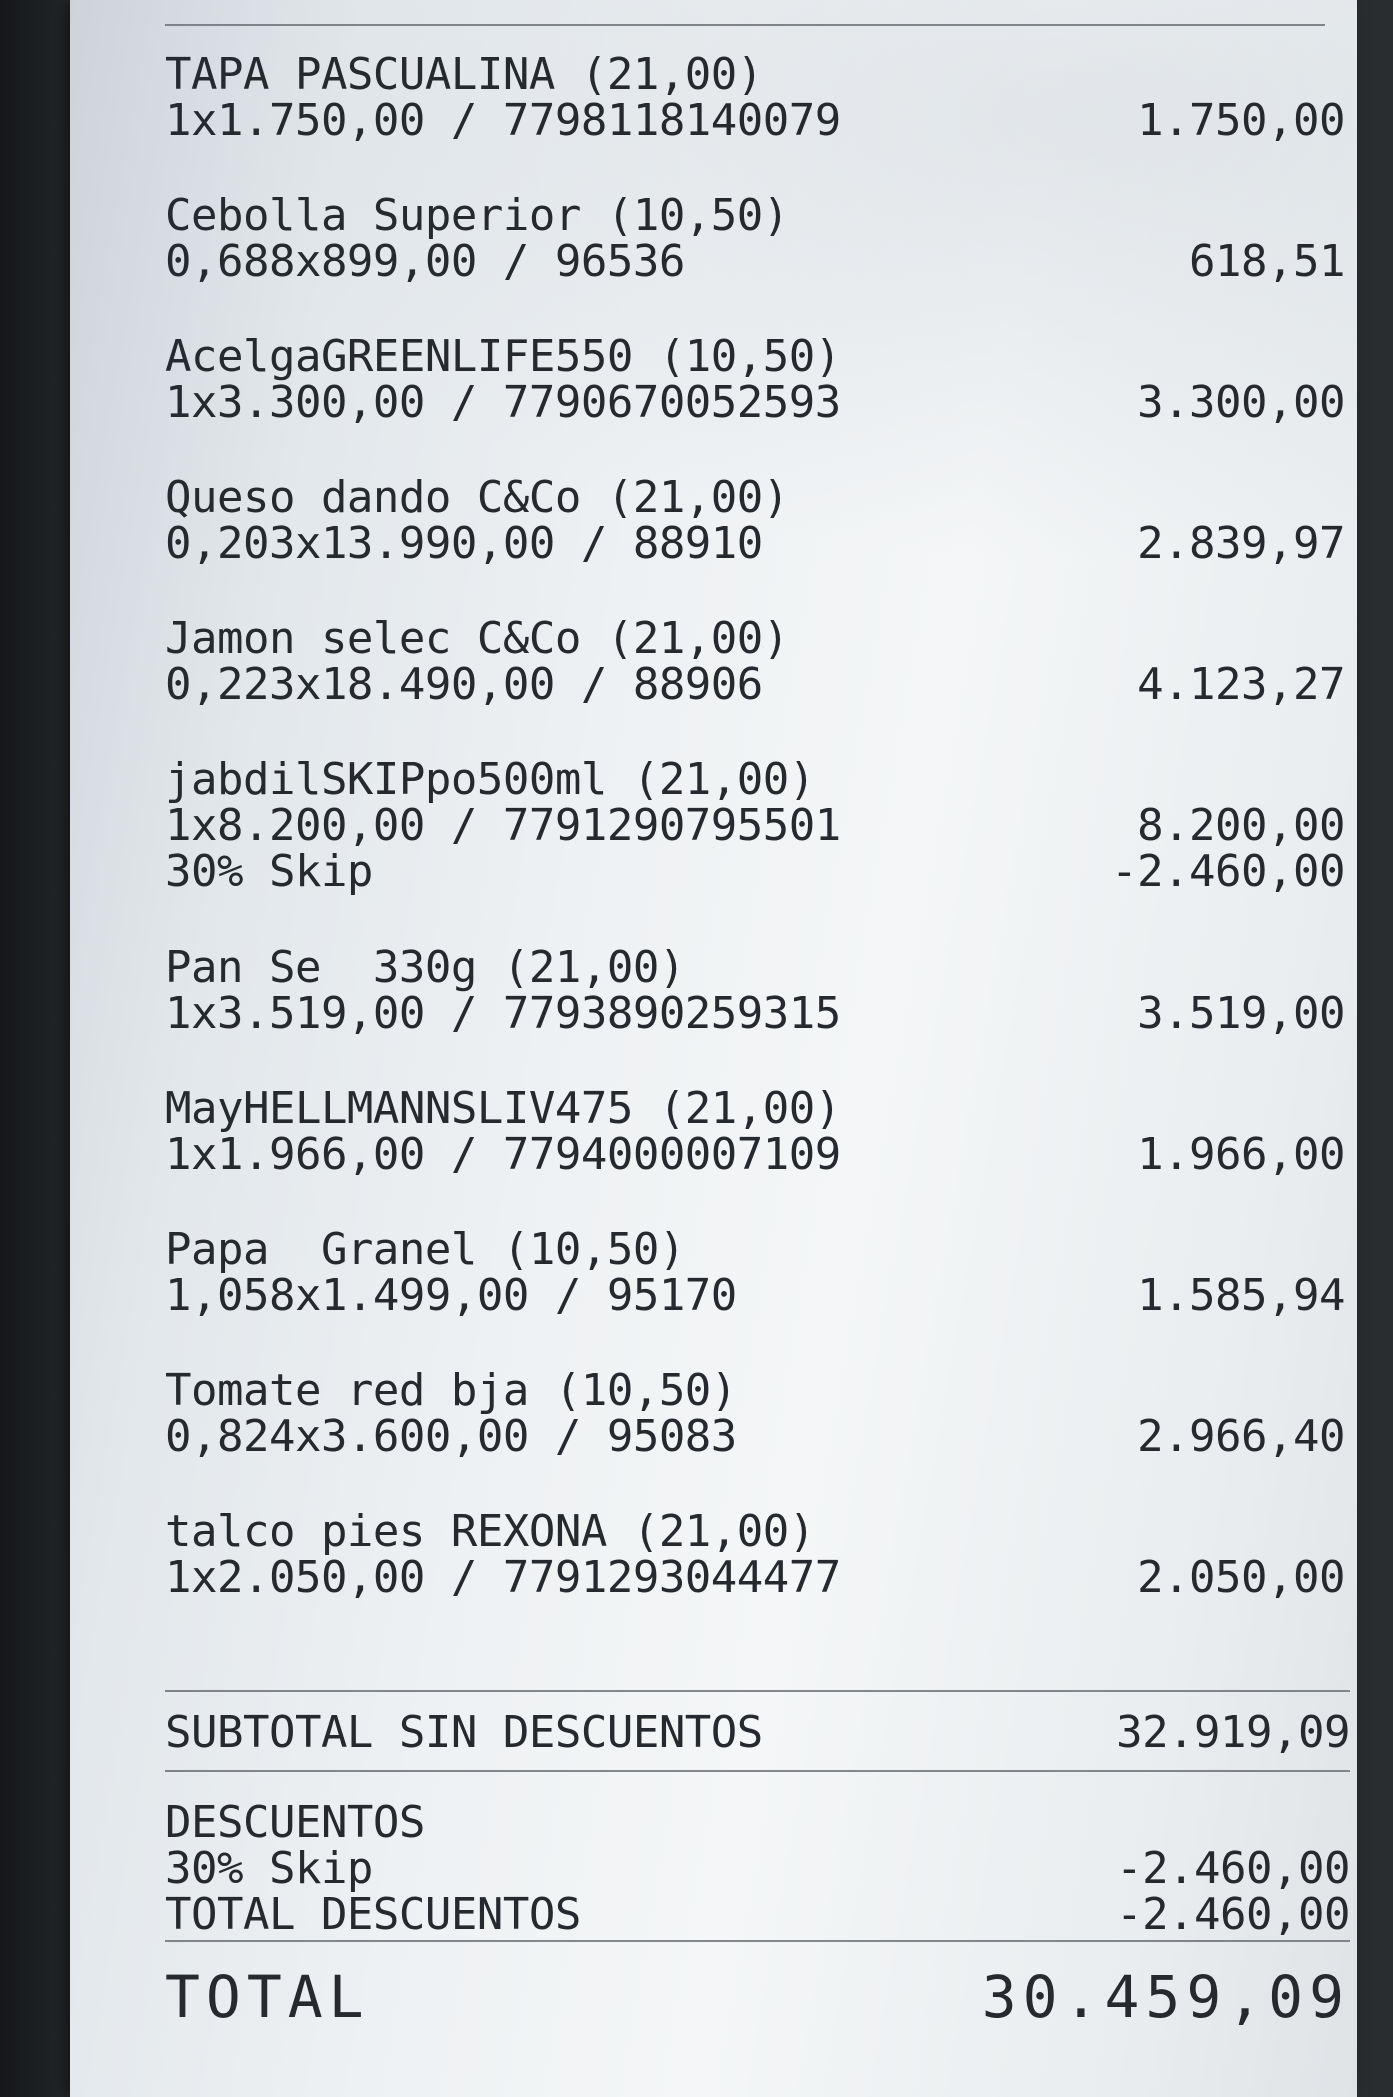  I want to click on total-row: TOTAL 30.459,09, so click(757, 1999).